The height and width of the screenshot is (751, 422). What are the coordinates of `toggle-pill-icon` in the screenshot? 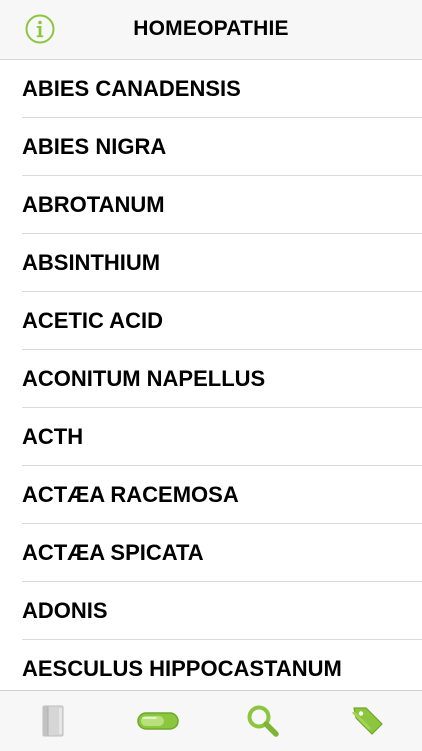 It's located at (157, 721).